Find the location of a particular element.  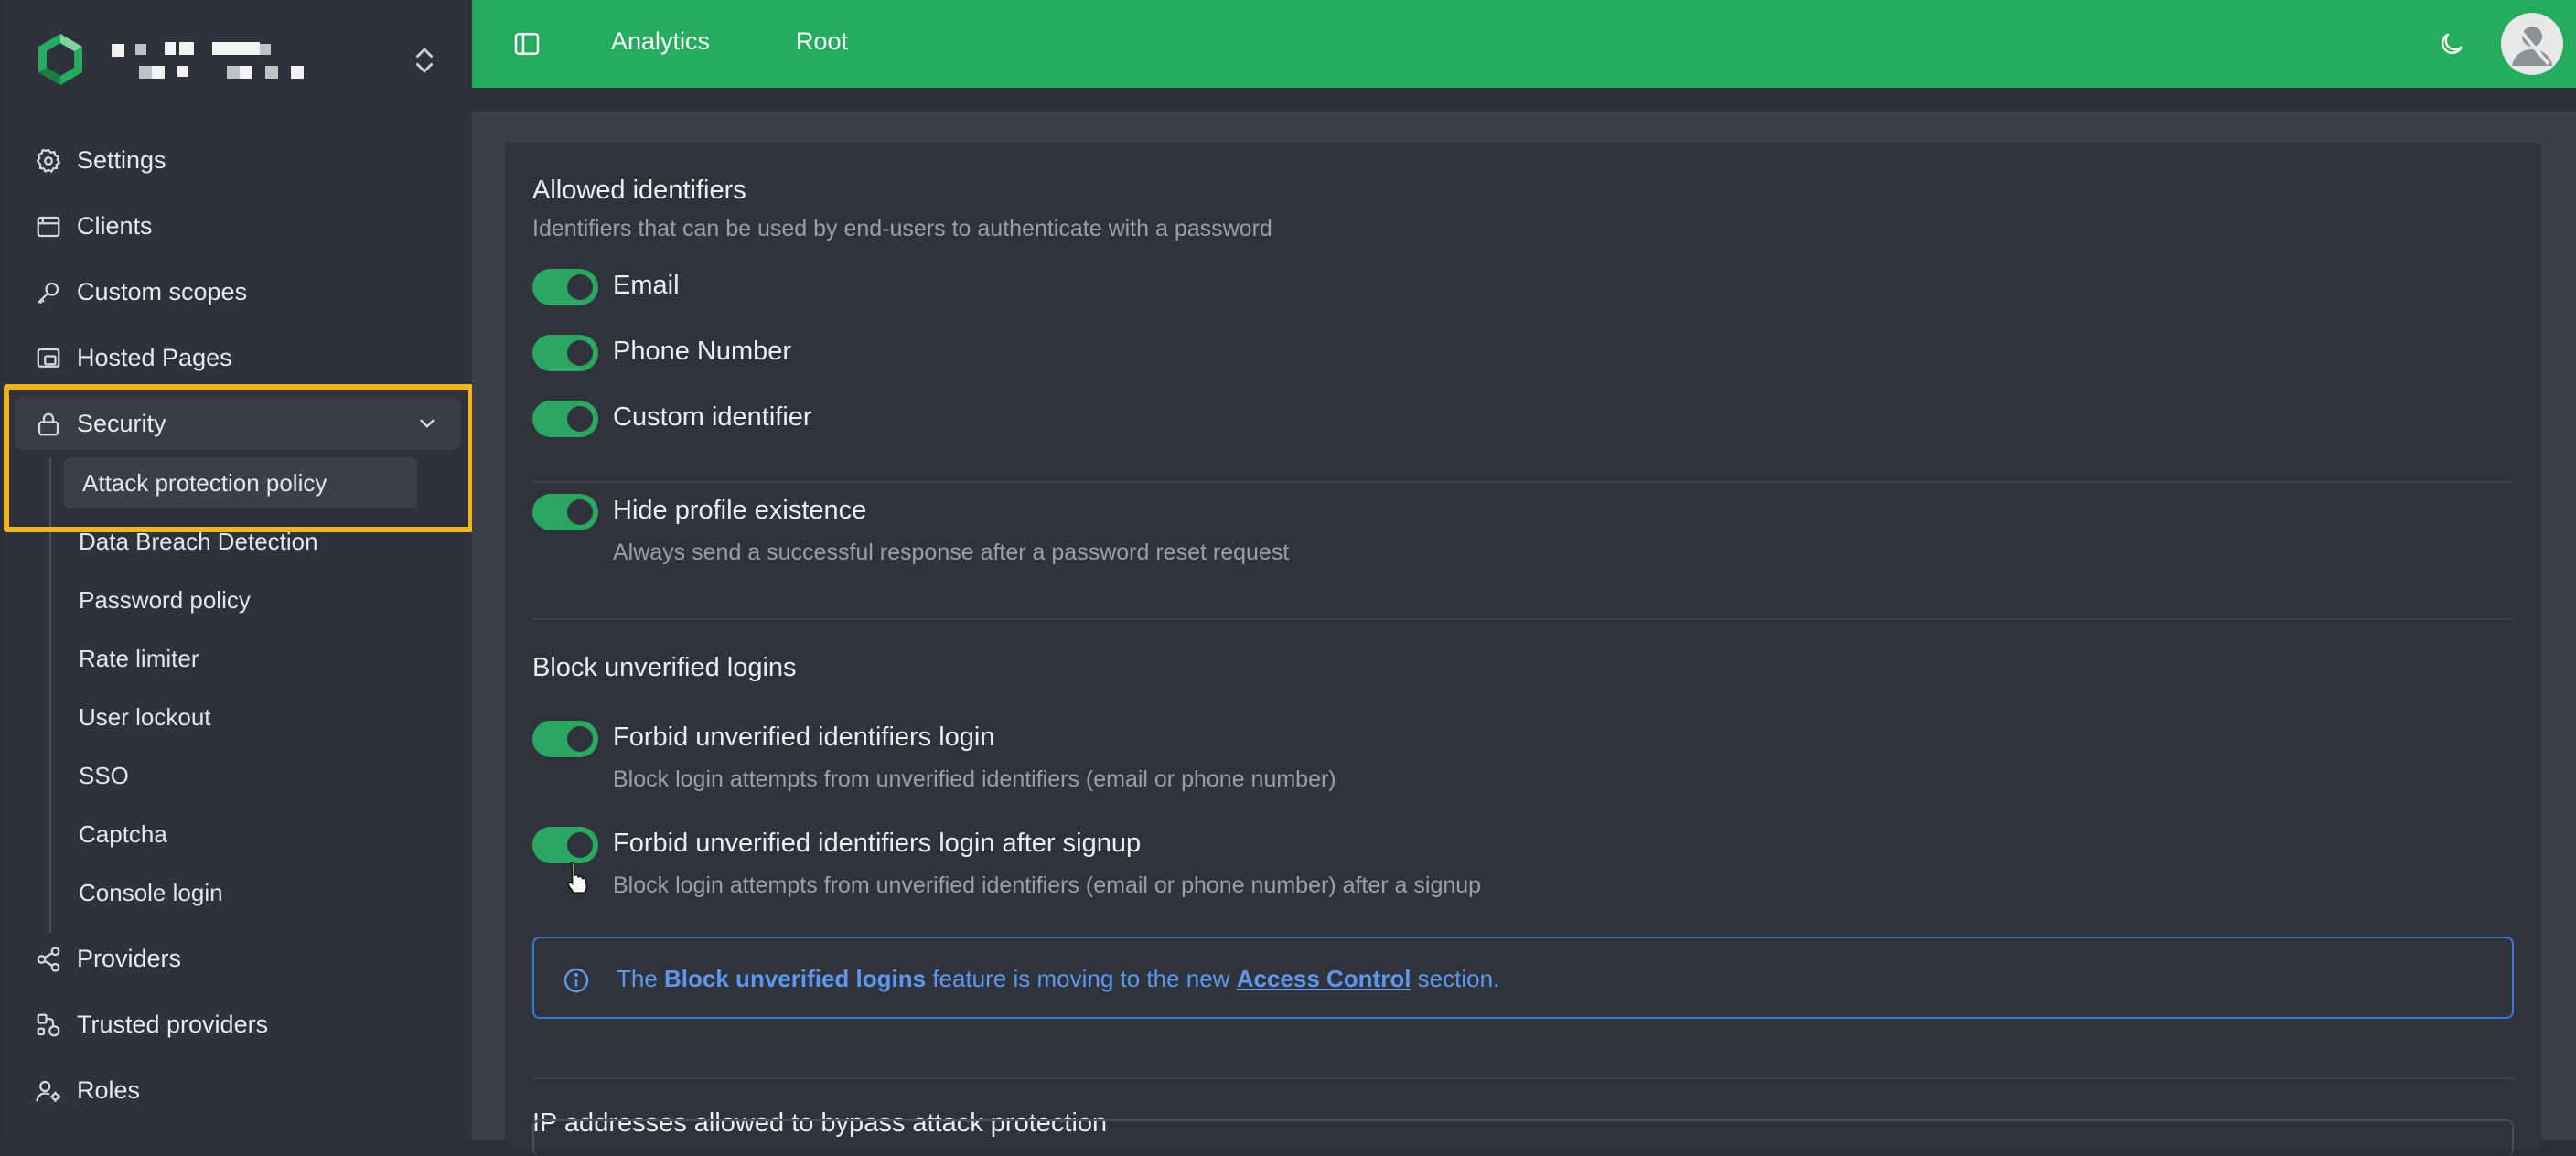

info-prefix: The is located at coordinates (641, 979).